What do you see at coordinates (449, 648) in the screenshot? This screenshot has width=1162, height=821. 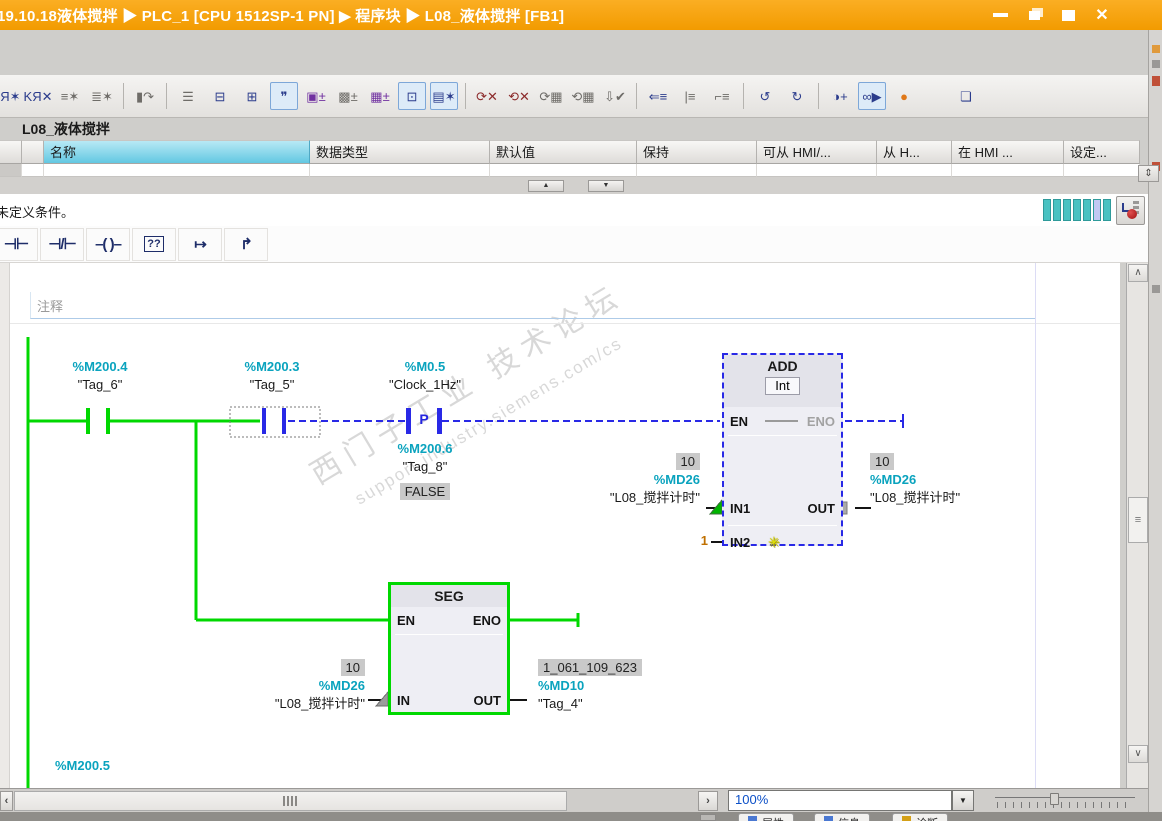 I see `seg-block: SEG EN ENO IN OUT` at bounding box center [449, 648].